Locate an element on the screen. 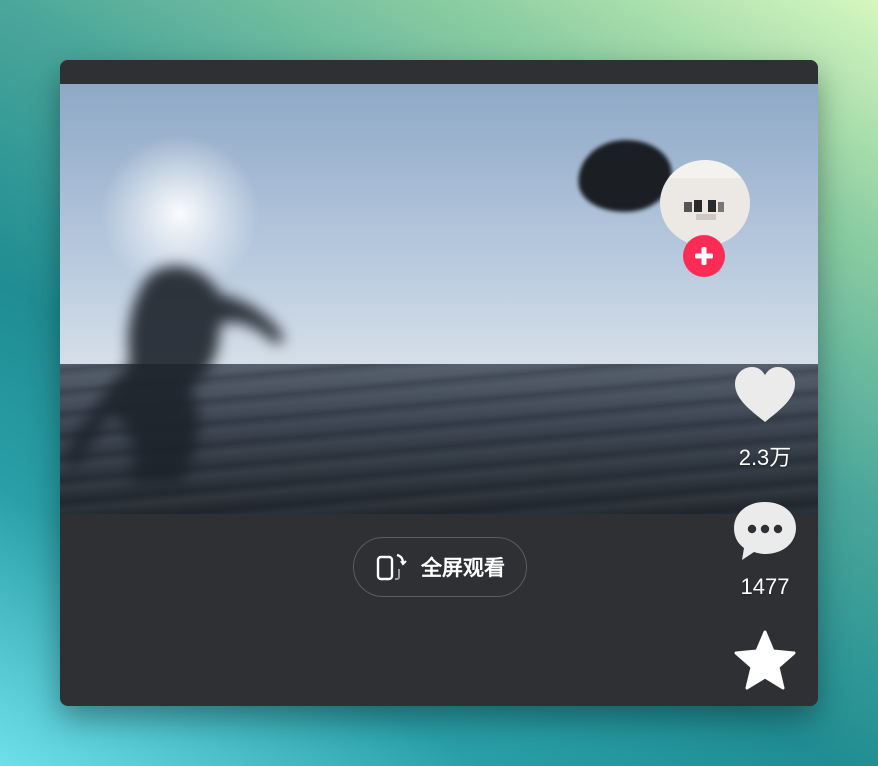  like-count: 2.3万 is located at coordinates (765, 457).